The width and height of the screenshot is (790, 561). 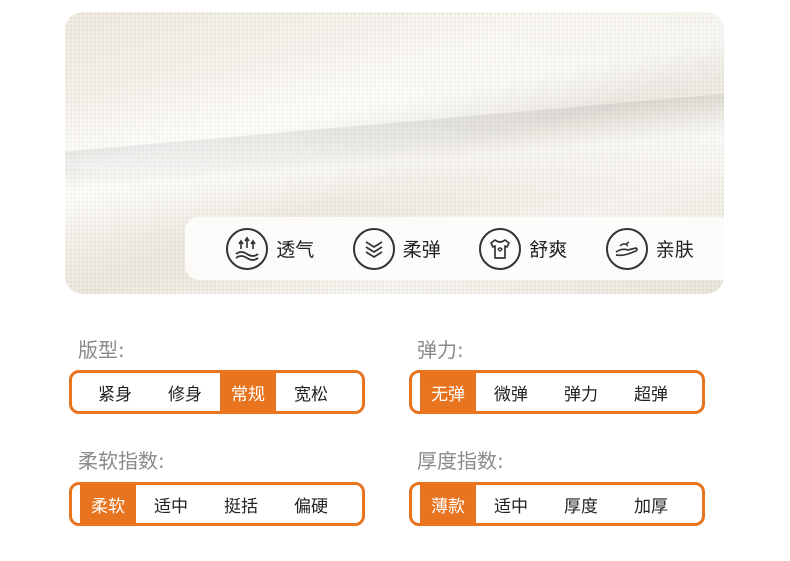 What do you see at coordinates (185, 392) in the screenshot?
I see `fit-option: 修身` at bounding box center [185, 392].